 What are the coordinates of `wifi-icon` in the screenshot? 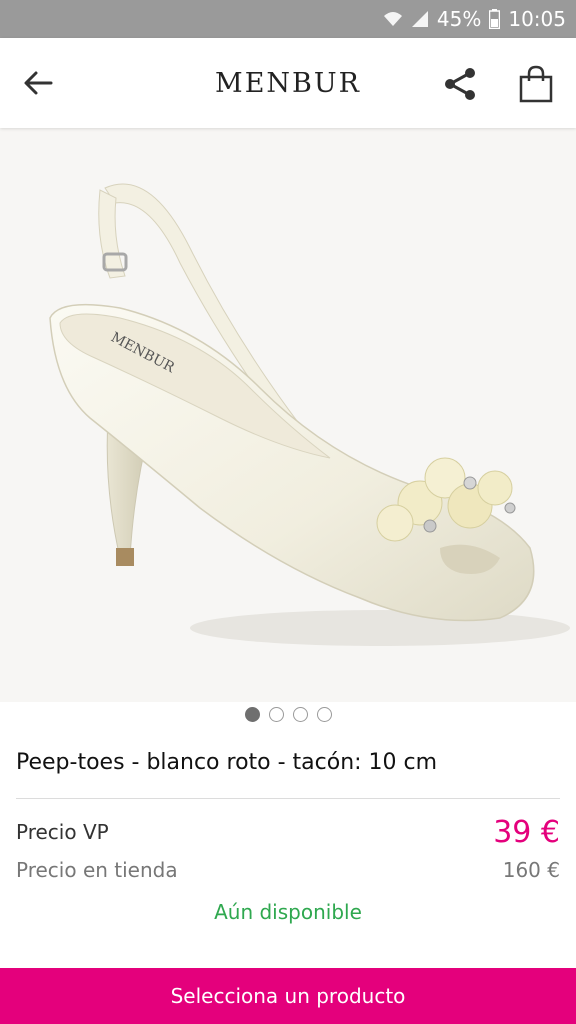 It's located at (393, 19).